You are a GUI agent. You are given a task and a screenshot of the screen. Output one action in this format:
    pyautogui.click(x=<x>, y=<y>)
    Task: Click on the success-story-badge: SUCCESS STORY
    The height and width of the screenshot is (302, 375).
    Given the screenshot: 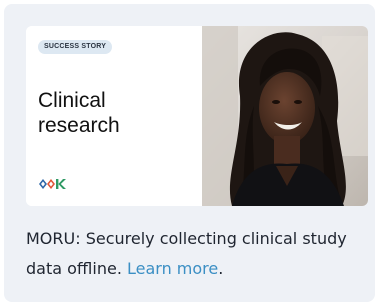 What is the action you would take?
    pyautogui.click(x=75, y=47)
    